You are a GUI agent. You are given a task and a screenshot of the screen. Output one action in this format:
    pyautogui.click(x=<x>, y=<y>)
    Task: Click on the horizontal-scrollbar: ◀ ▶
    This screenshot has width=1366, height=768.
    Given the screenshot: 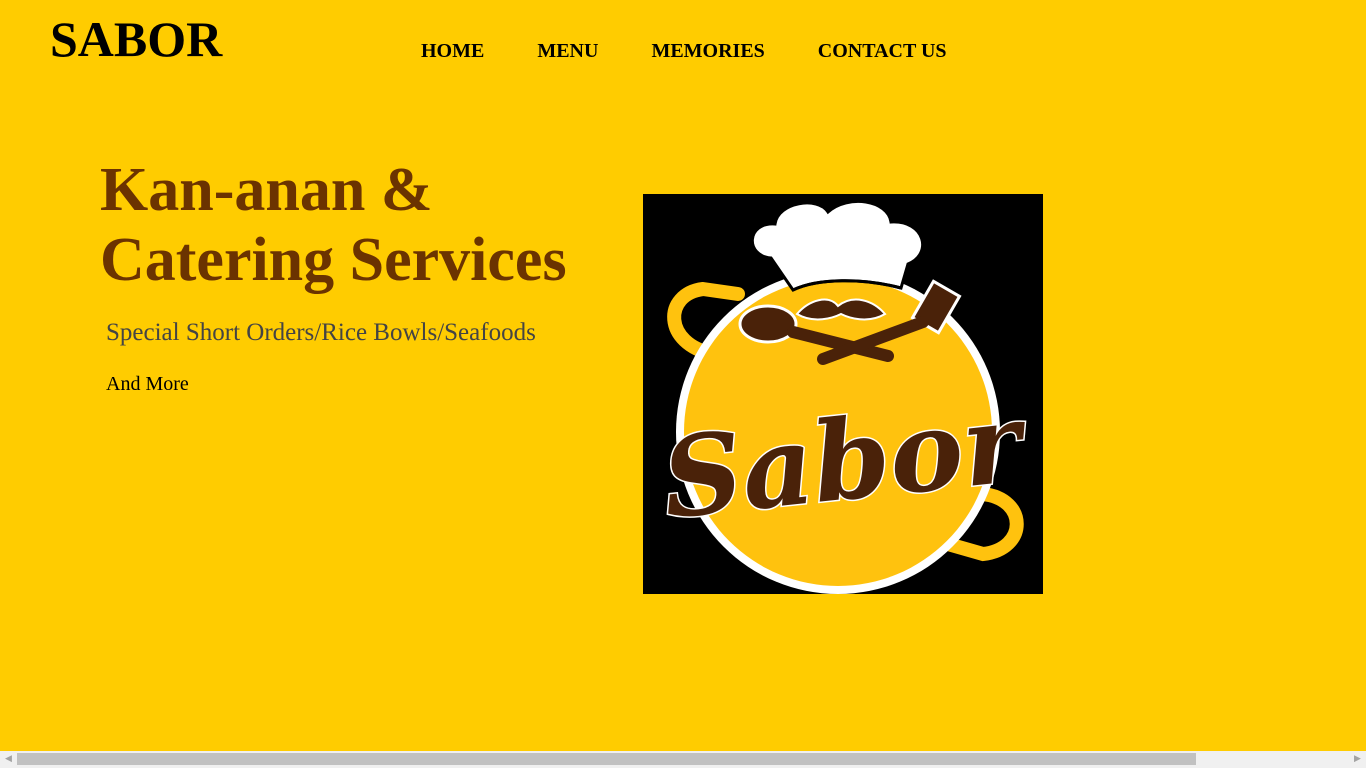 What is the action you would take?
    pyautogui.click(x=683, y=759)
    